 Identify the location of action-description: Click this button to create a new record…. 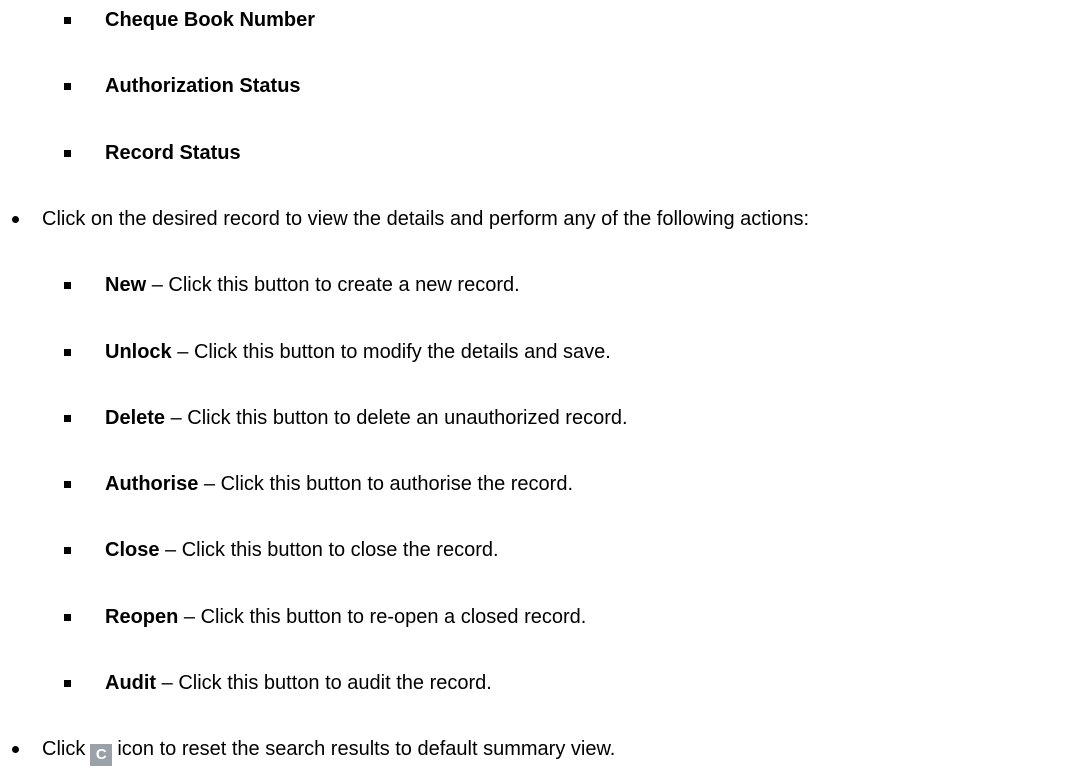
(344, 285).